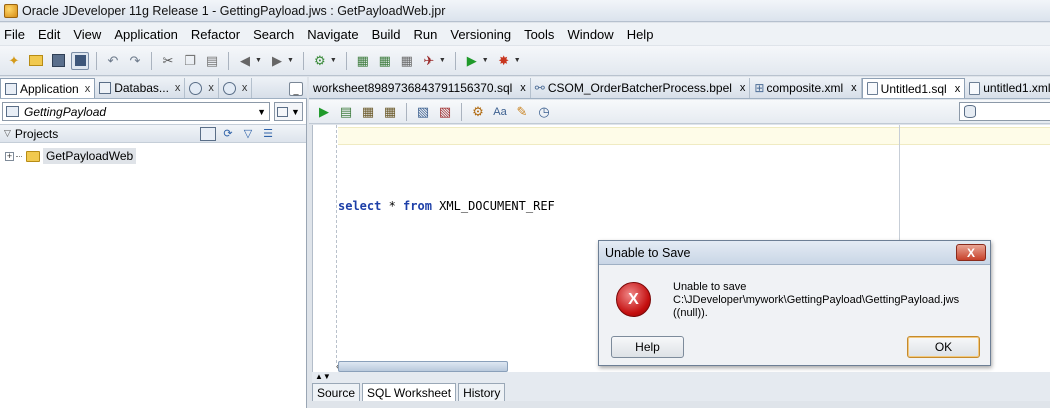  I want to click on dialog-close-button: X, so click(971, 252).